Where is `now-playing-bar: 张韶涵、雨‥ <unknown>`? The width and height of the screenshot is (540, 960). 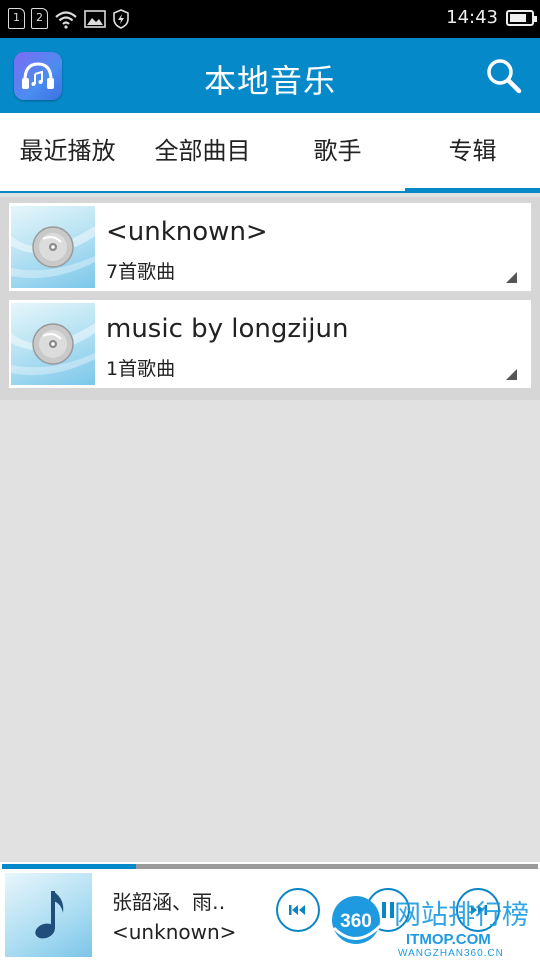
now-playing-bar: 张韶涵、雨‥ <unknown> is located at coordinates (270, 911).